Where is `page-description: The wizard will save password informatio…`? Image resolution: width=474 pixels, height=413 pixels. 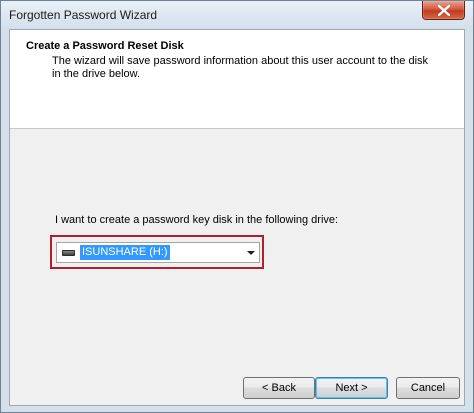
page-description: The wizard will save password informatio… is located at coordinates (240, 67).